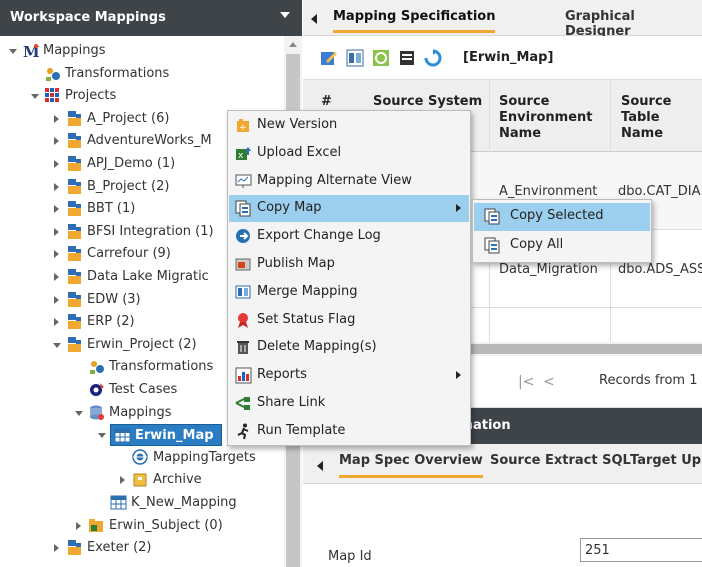 This screenshot has width=702, height=567. Describe the element at coordinates (142, 526) in the screenshot. I see `tree-item: Erwin_Subject (0)` at that location.